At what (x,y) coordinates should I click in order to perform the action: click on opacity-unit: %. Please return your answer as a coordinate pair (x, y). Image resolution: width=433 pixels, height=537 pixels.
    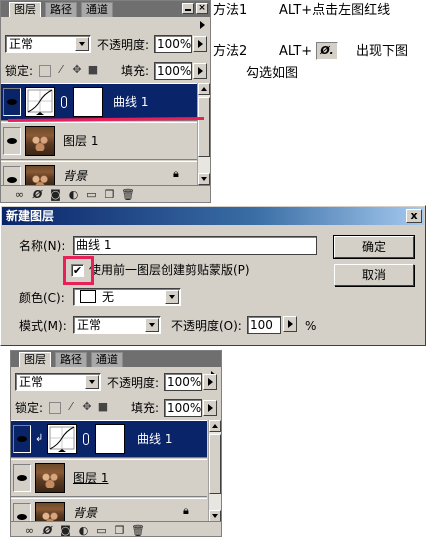
    Looking at the image, I should click on (311, 326).